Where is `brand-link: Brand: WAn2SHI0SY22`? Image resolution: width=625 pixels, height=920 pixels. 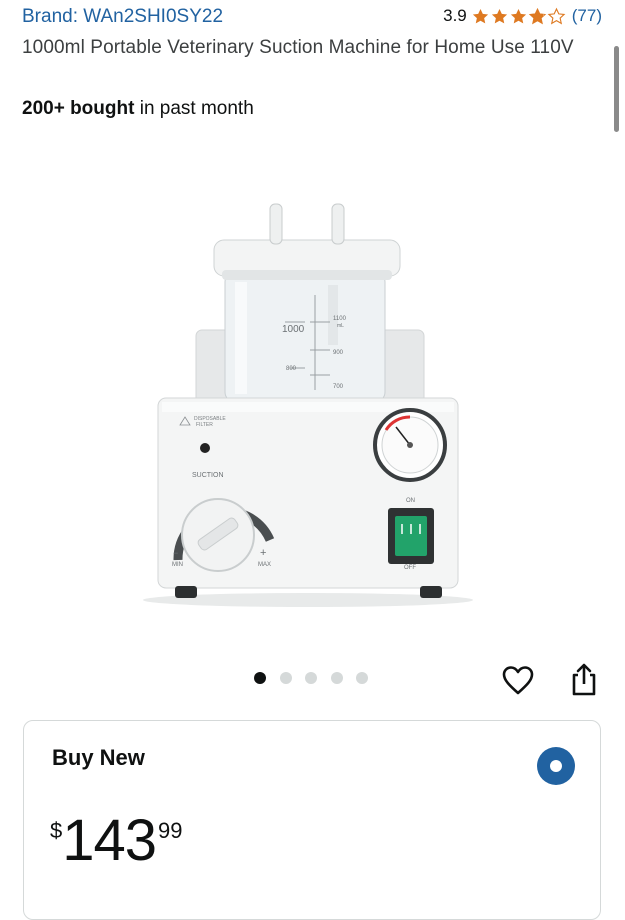
brand-link: Brand: WAn2SHI0SY22 is located at coordinates (122, 17).